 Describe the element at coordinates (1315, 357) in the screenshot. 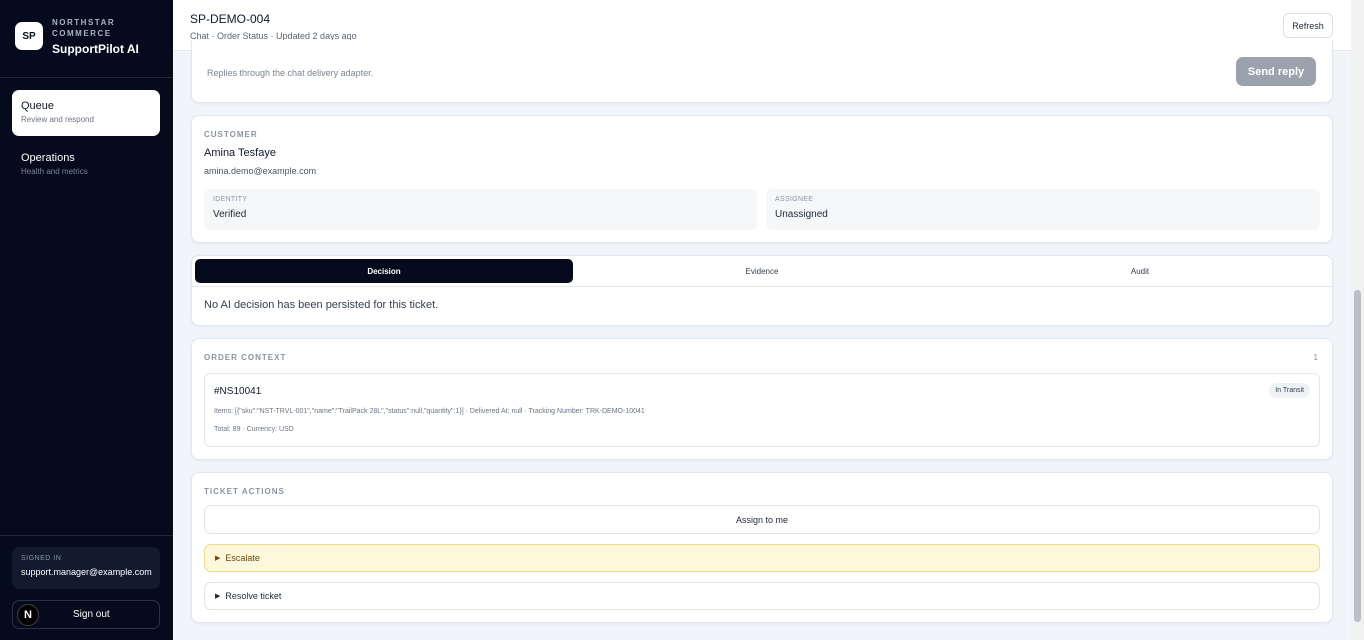

I see `order-count: 1` at that location.